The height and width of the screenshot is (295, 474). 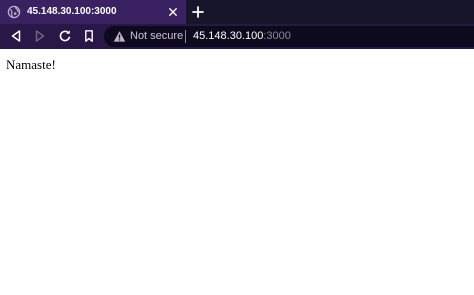 What do you see at coordinates (16, 36) in the screenshot?
I see `back-icon` at bounding box center [16, 36].